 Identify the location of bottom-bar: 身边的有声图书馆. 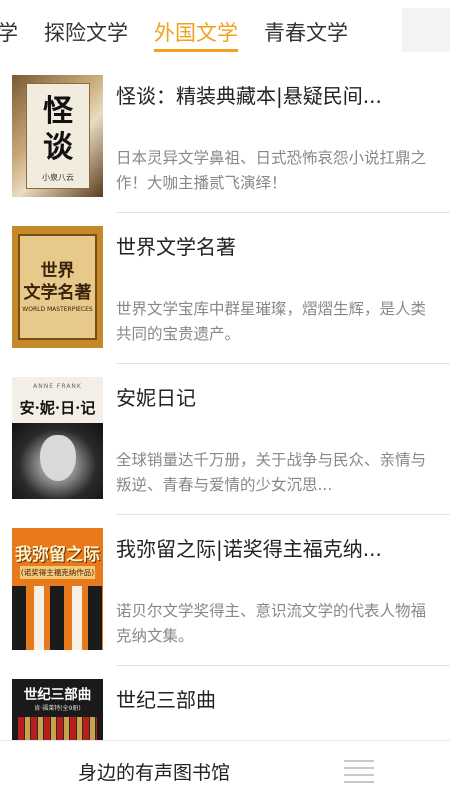
(225, 770).